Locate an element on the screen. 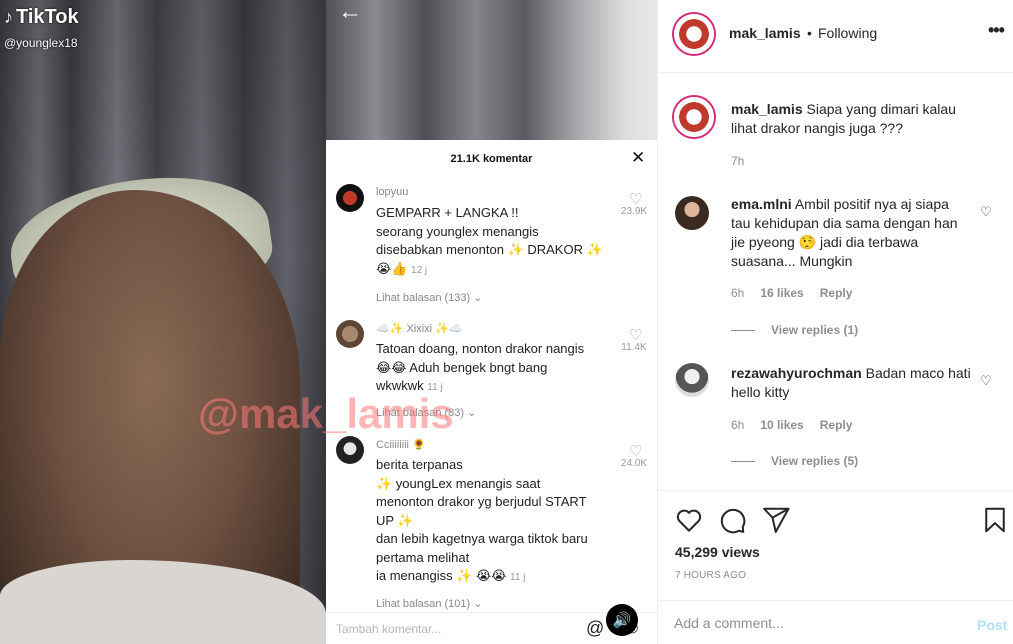 Image resolution: width=1013 pixels, height=644 pixels. comment-likes: 10 likes is located at coordinates (781, 425).